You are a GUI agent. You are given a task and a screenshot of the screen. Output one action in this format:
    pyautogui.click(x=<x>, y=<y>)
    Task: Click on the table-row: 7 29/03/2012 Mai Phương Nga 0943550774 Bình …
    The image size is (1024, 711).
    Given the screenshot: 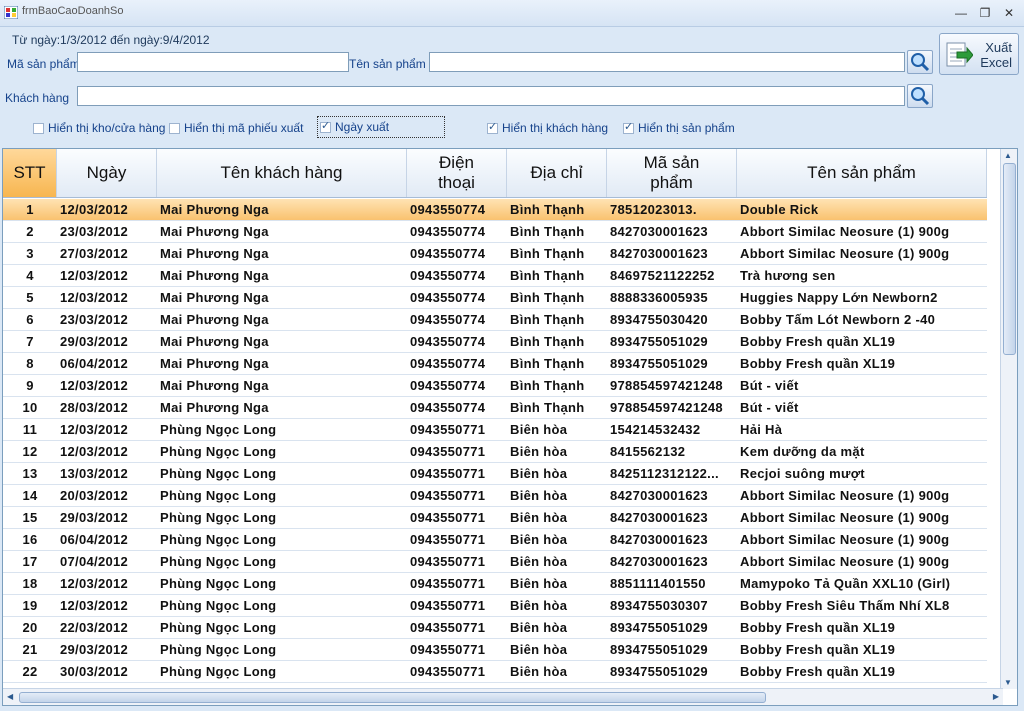 What is the action you would take?
    pyautogui.click(x=495, y=342)
    